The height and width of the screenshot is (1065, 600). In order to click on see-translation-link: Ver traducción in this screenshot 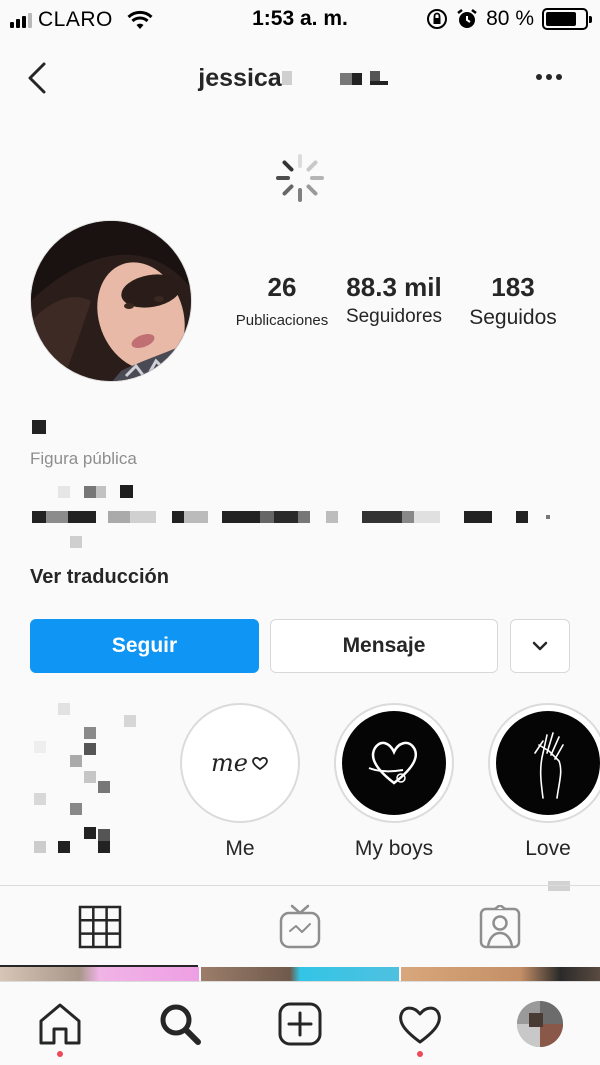, I will do `click(99, 577)`.